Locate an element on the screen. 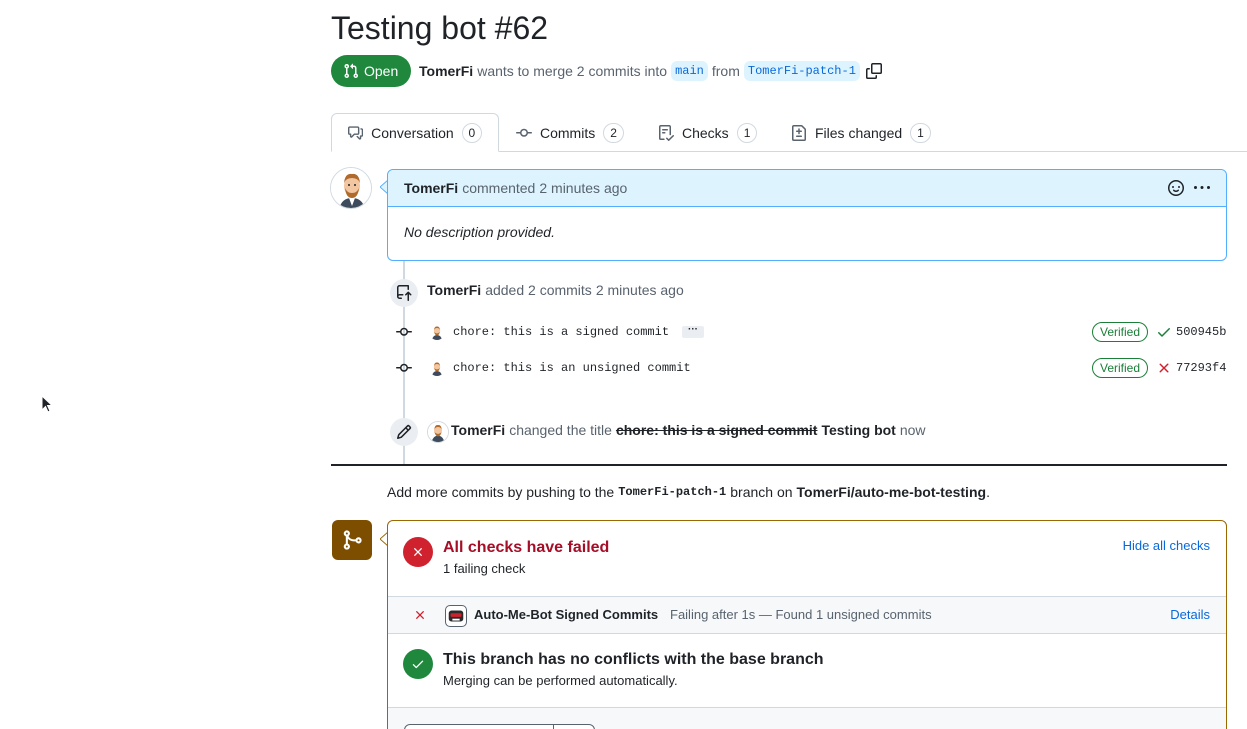  push-event-badge is located at coordinates (404, 293).